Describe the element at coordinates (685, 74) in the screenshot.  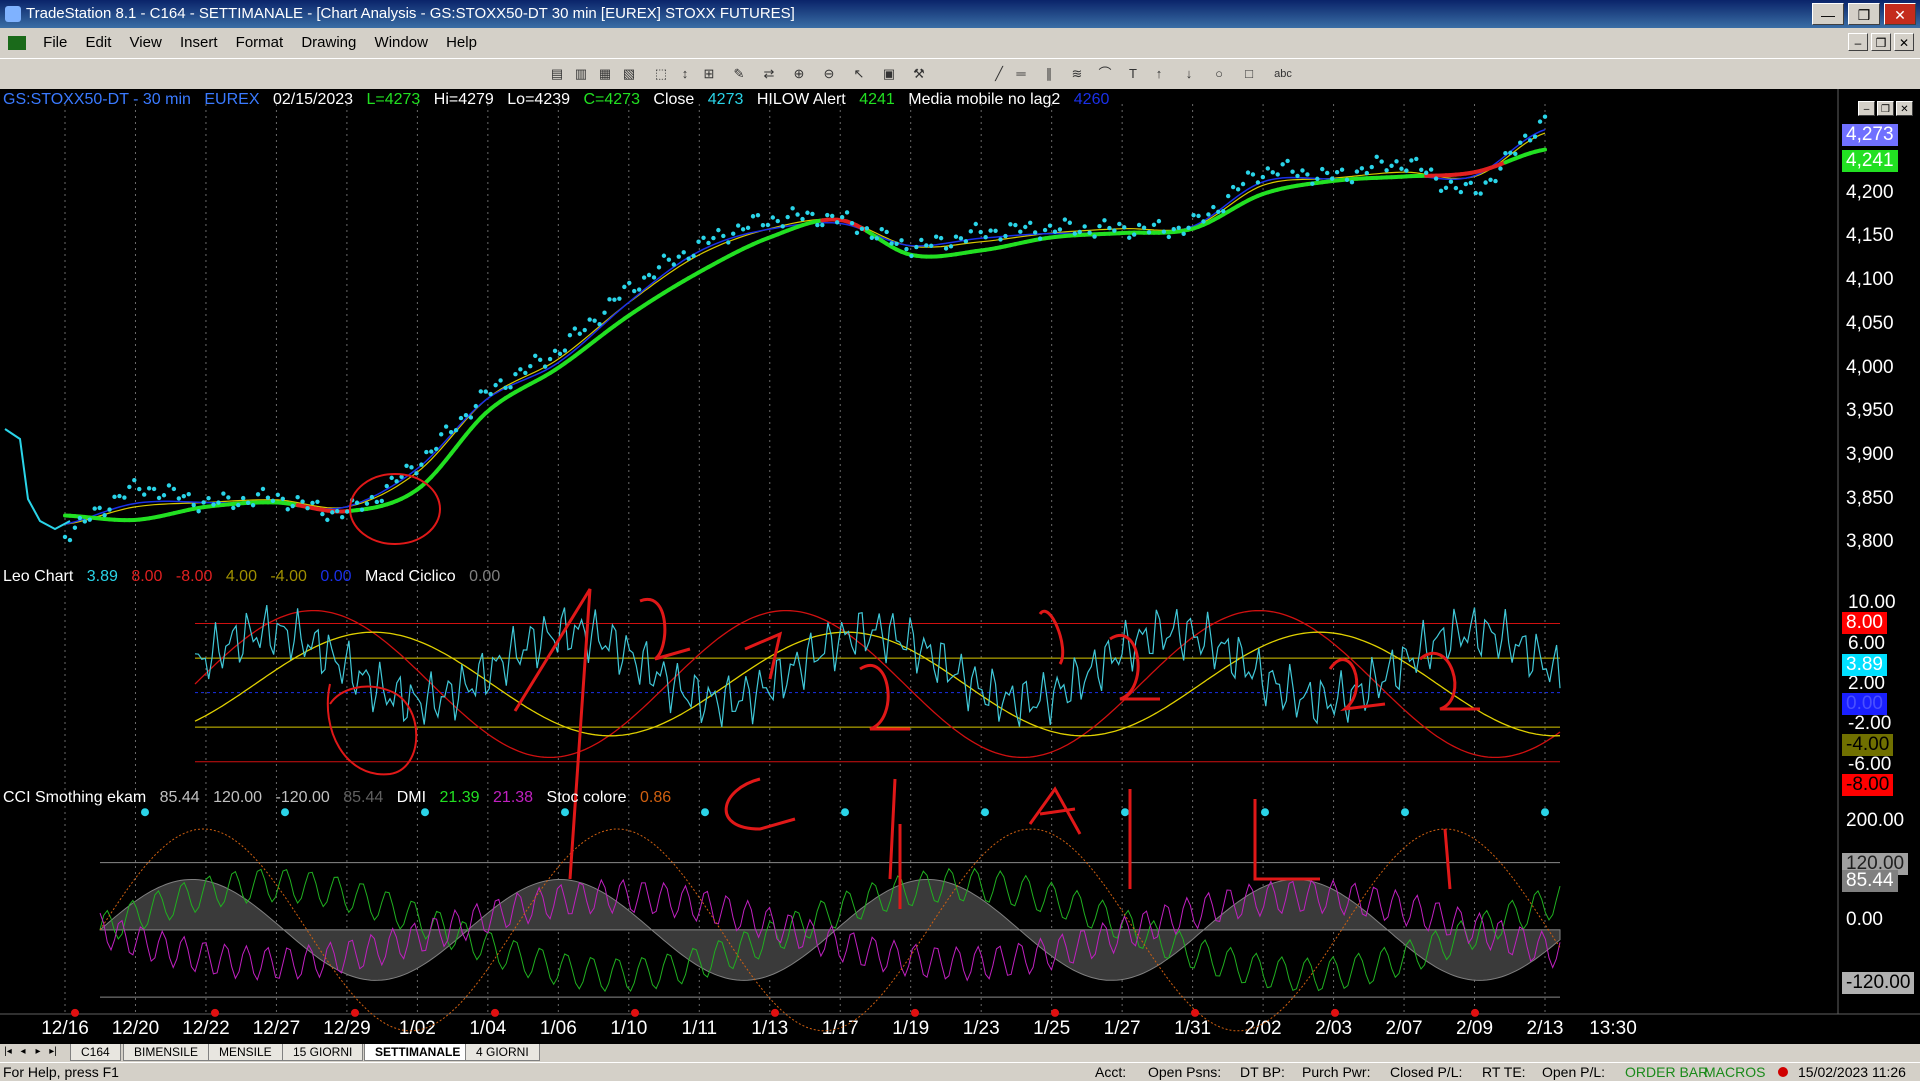
I see `bar-icon: ↕` at that location.